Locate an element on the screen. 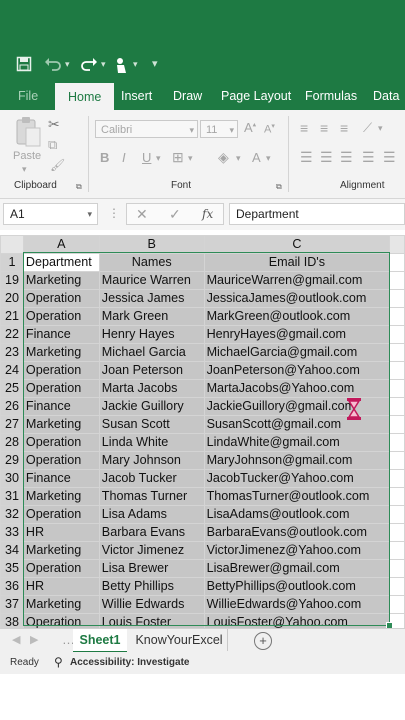 The height and width of the screenshot is (720, 405). decrease-indent-icon: ☰ is located at coordinates (368, 157).